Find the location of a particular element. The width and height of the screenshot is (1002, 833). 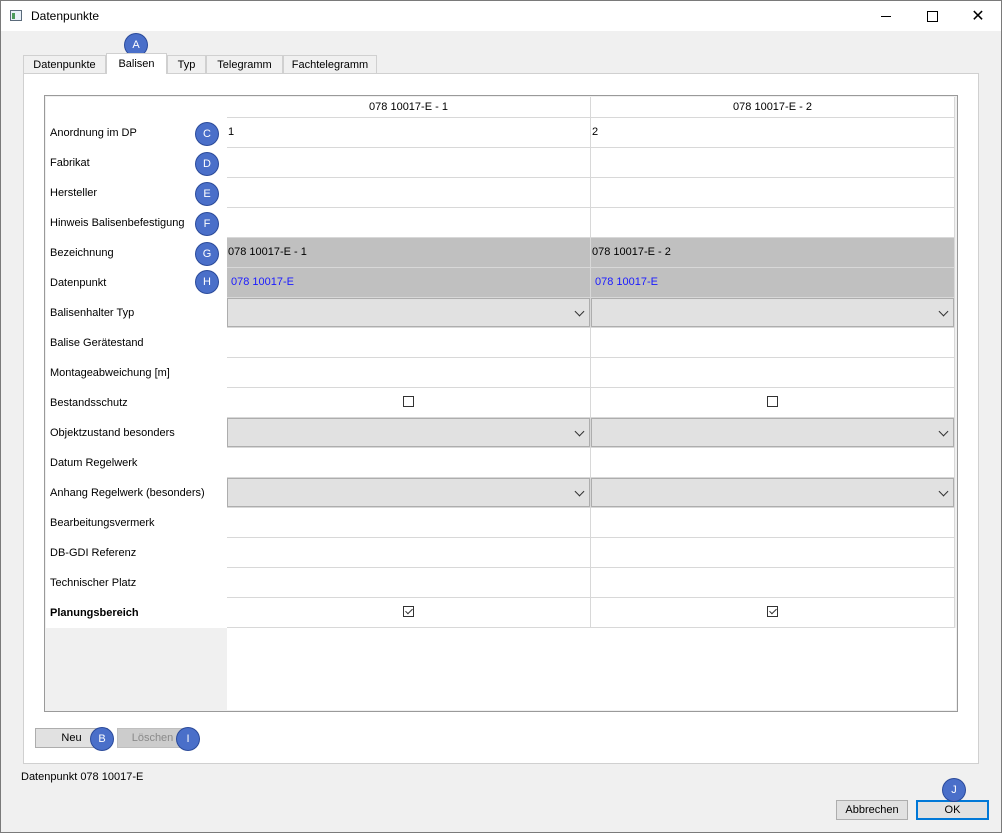

title-bar: Datenpunkte ✕ is located at coordinates (501, 16).